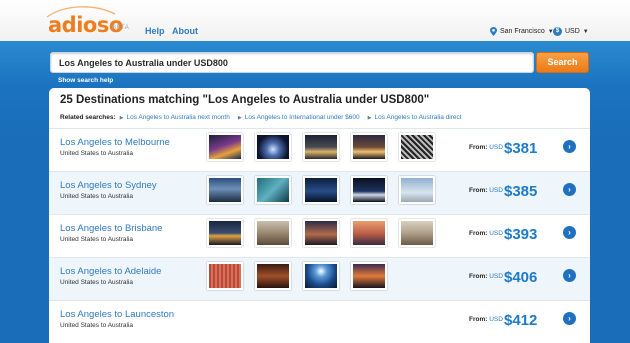 This screenshot has height=343, width=630. I want to click on location-label: San Francisco, so click(522, 31).